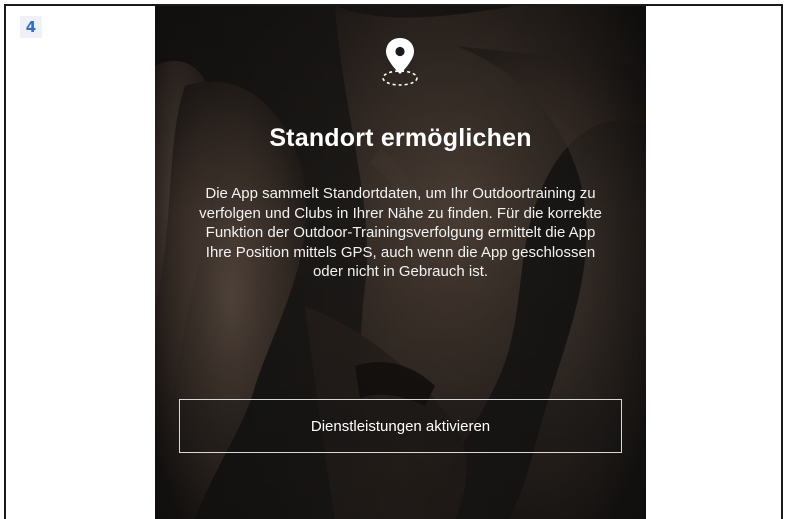 This screenshot has width=787, height=519. What do you see at coordinates (400, 138) in the screenshot?
I see `screen-title: Standort ermöglichen` at bounding box center [400, 138].